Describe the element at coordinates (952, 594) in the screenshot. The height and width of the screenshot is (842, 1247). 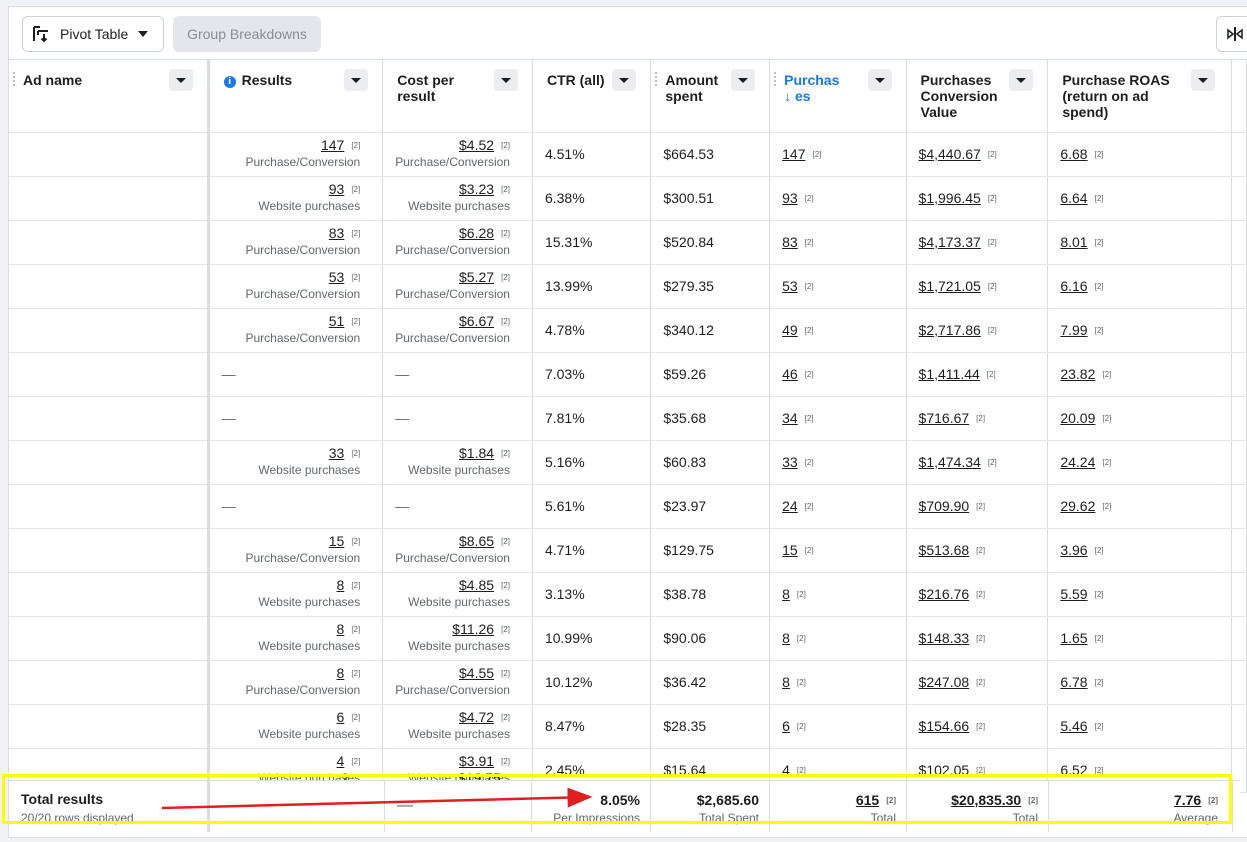
I see `conversion-value: $216.76 [2]` at that location.